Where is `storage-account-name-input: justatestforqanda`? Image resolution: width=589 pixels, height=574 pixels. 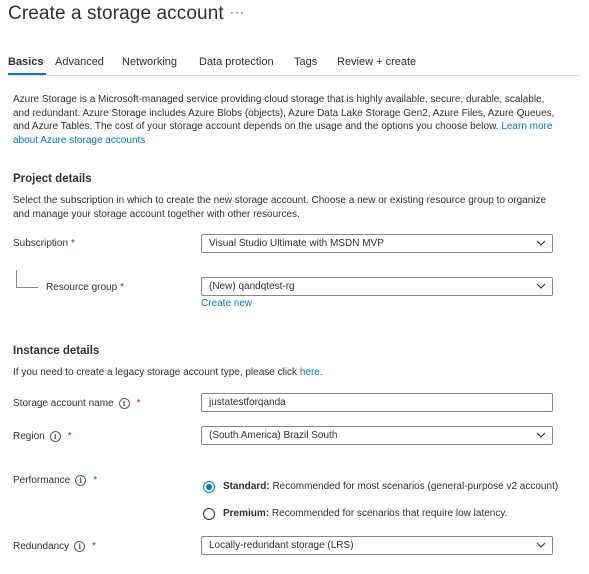
storage-account-name-input: justatestforqanda is located at coordinates (377, 402).